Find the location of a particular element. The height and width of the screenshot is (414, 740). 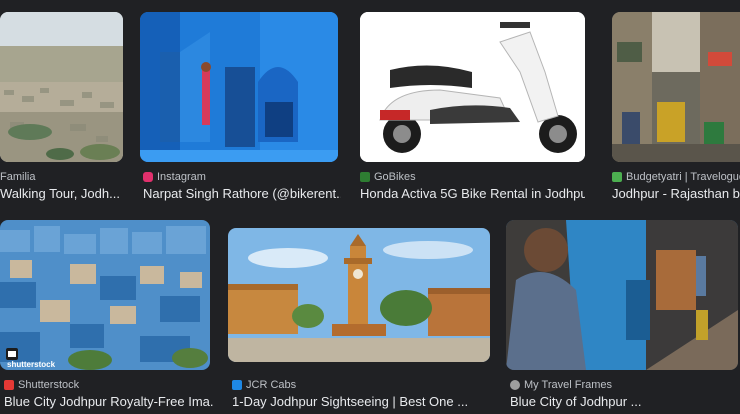

mytravelframes-icon is located at coordinates (515, 385).